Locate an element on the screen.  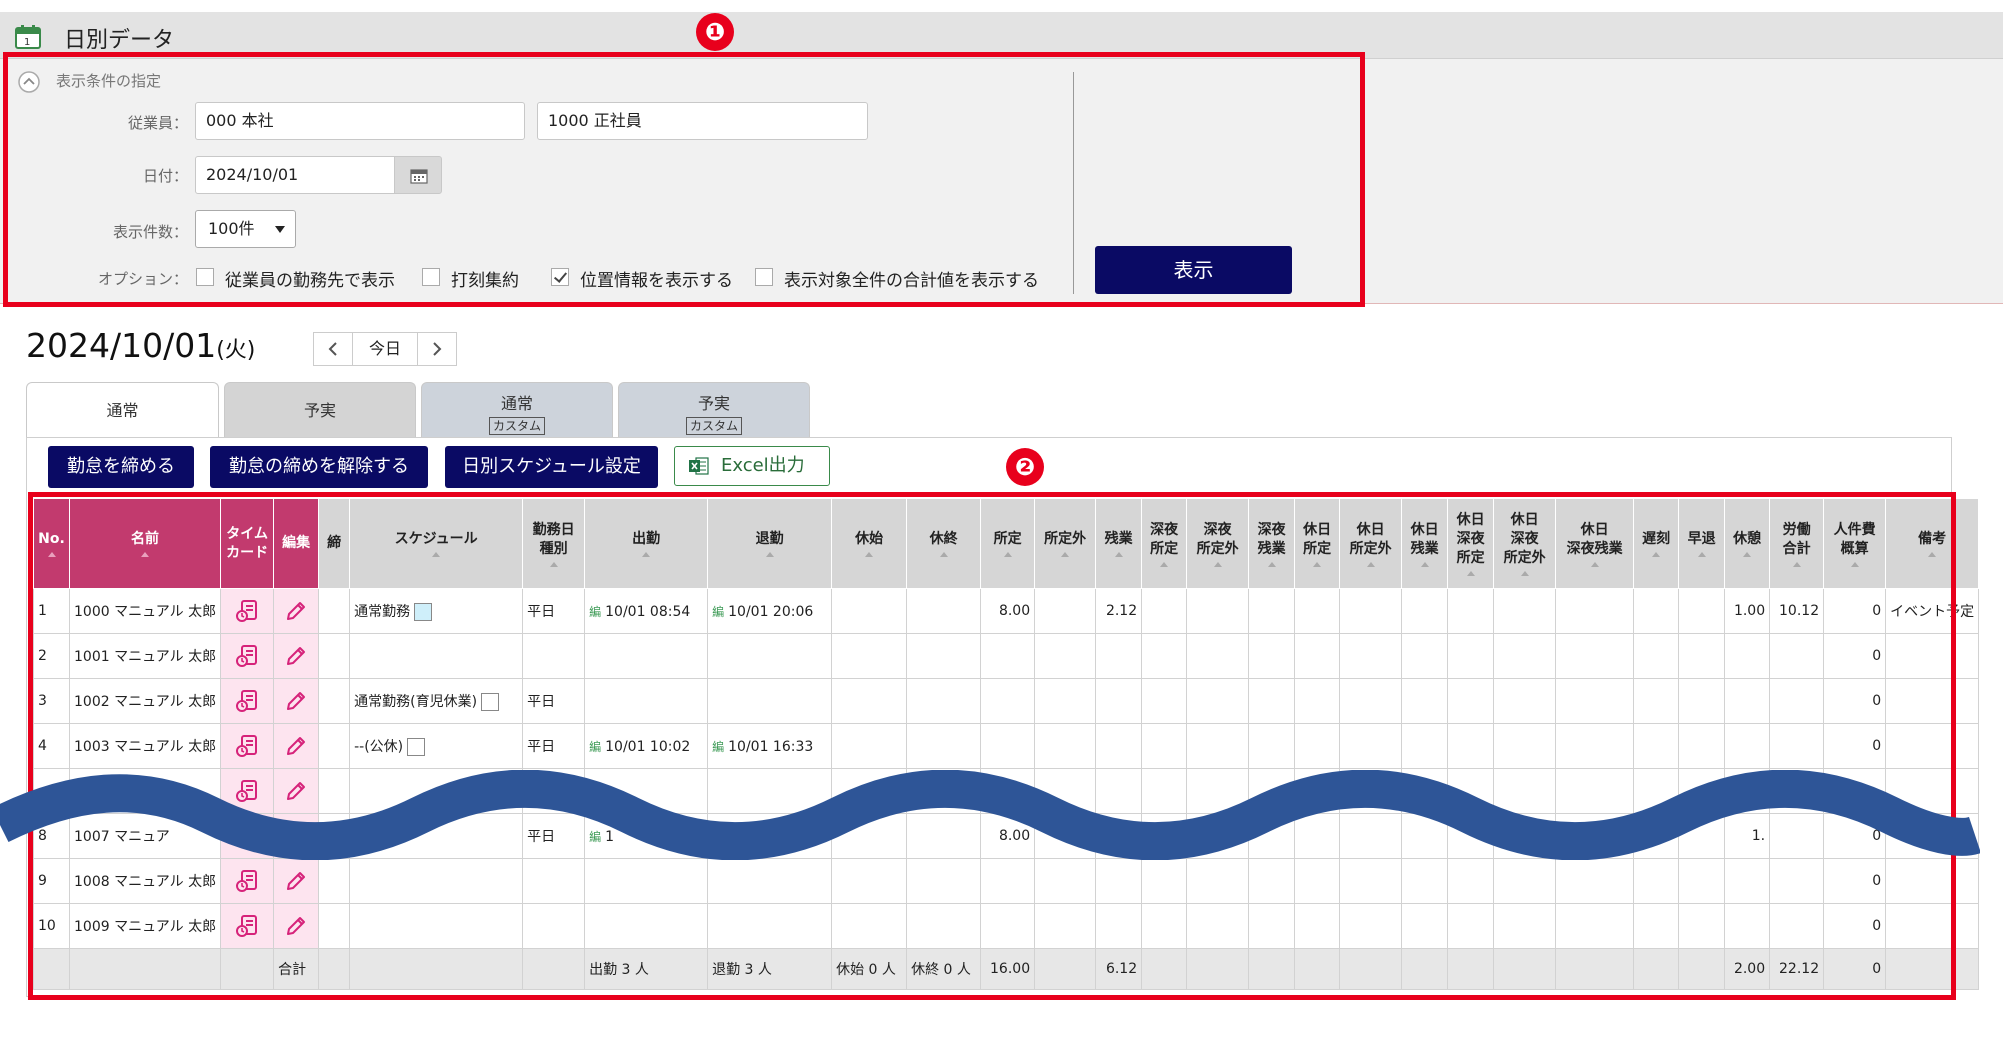
next-day-button is located at coordinates (437, 349).